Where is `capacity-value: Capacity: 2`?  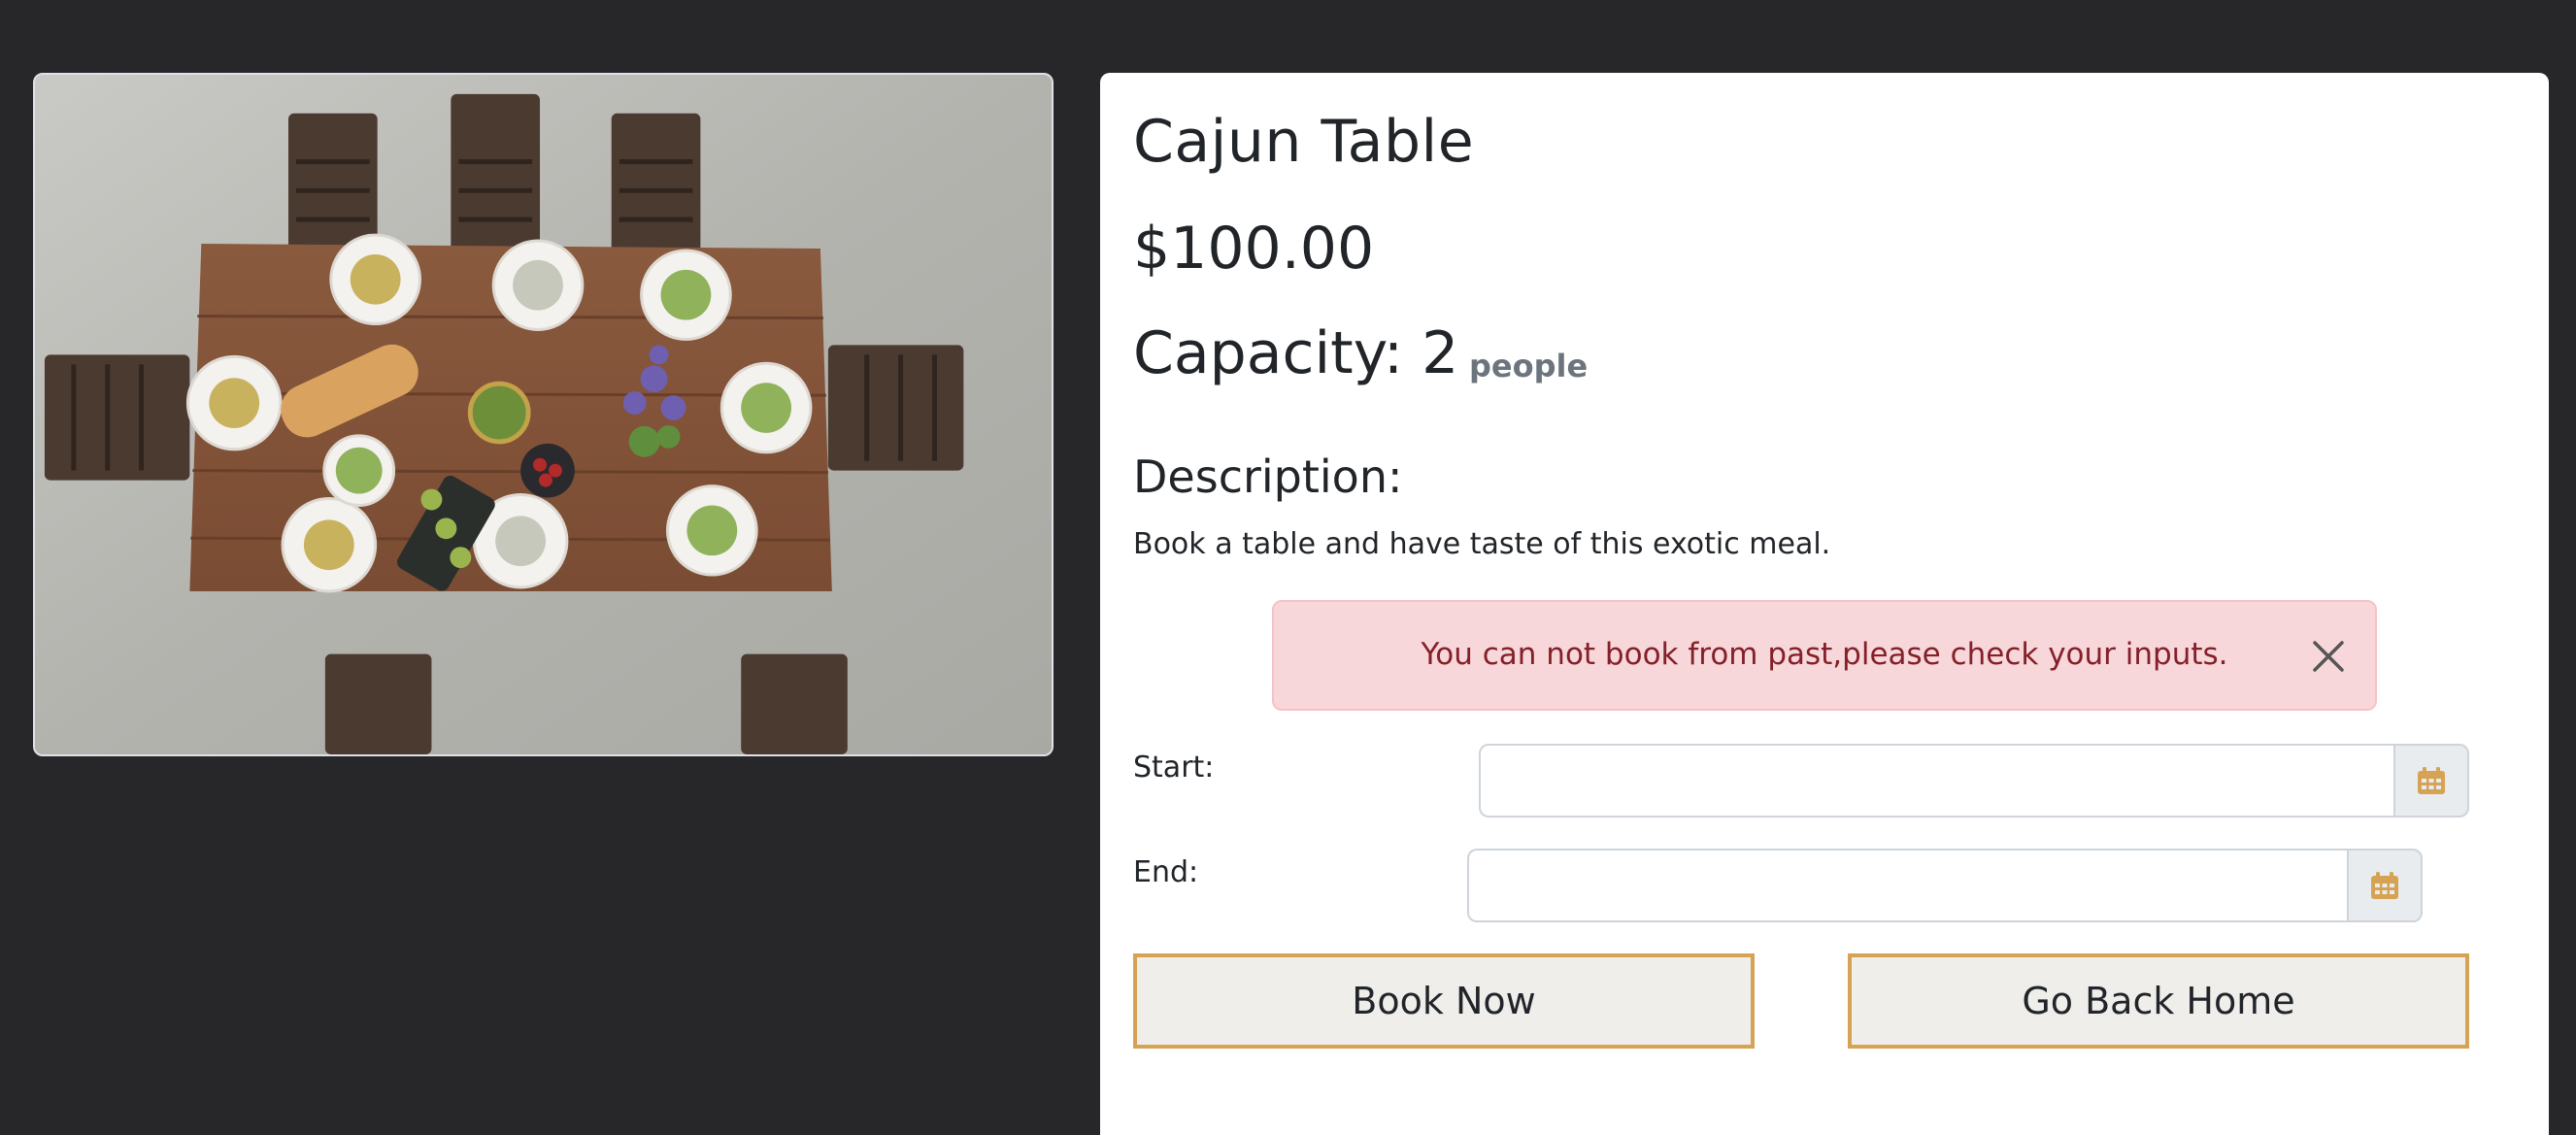 capacity-value: Capacity: 2 is located at coordinates (1296, 353).